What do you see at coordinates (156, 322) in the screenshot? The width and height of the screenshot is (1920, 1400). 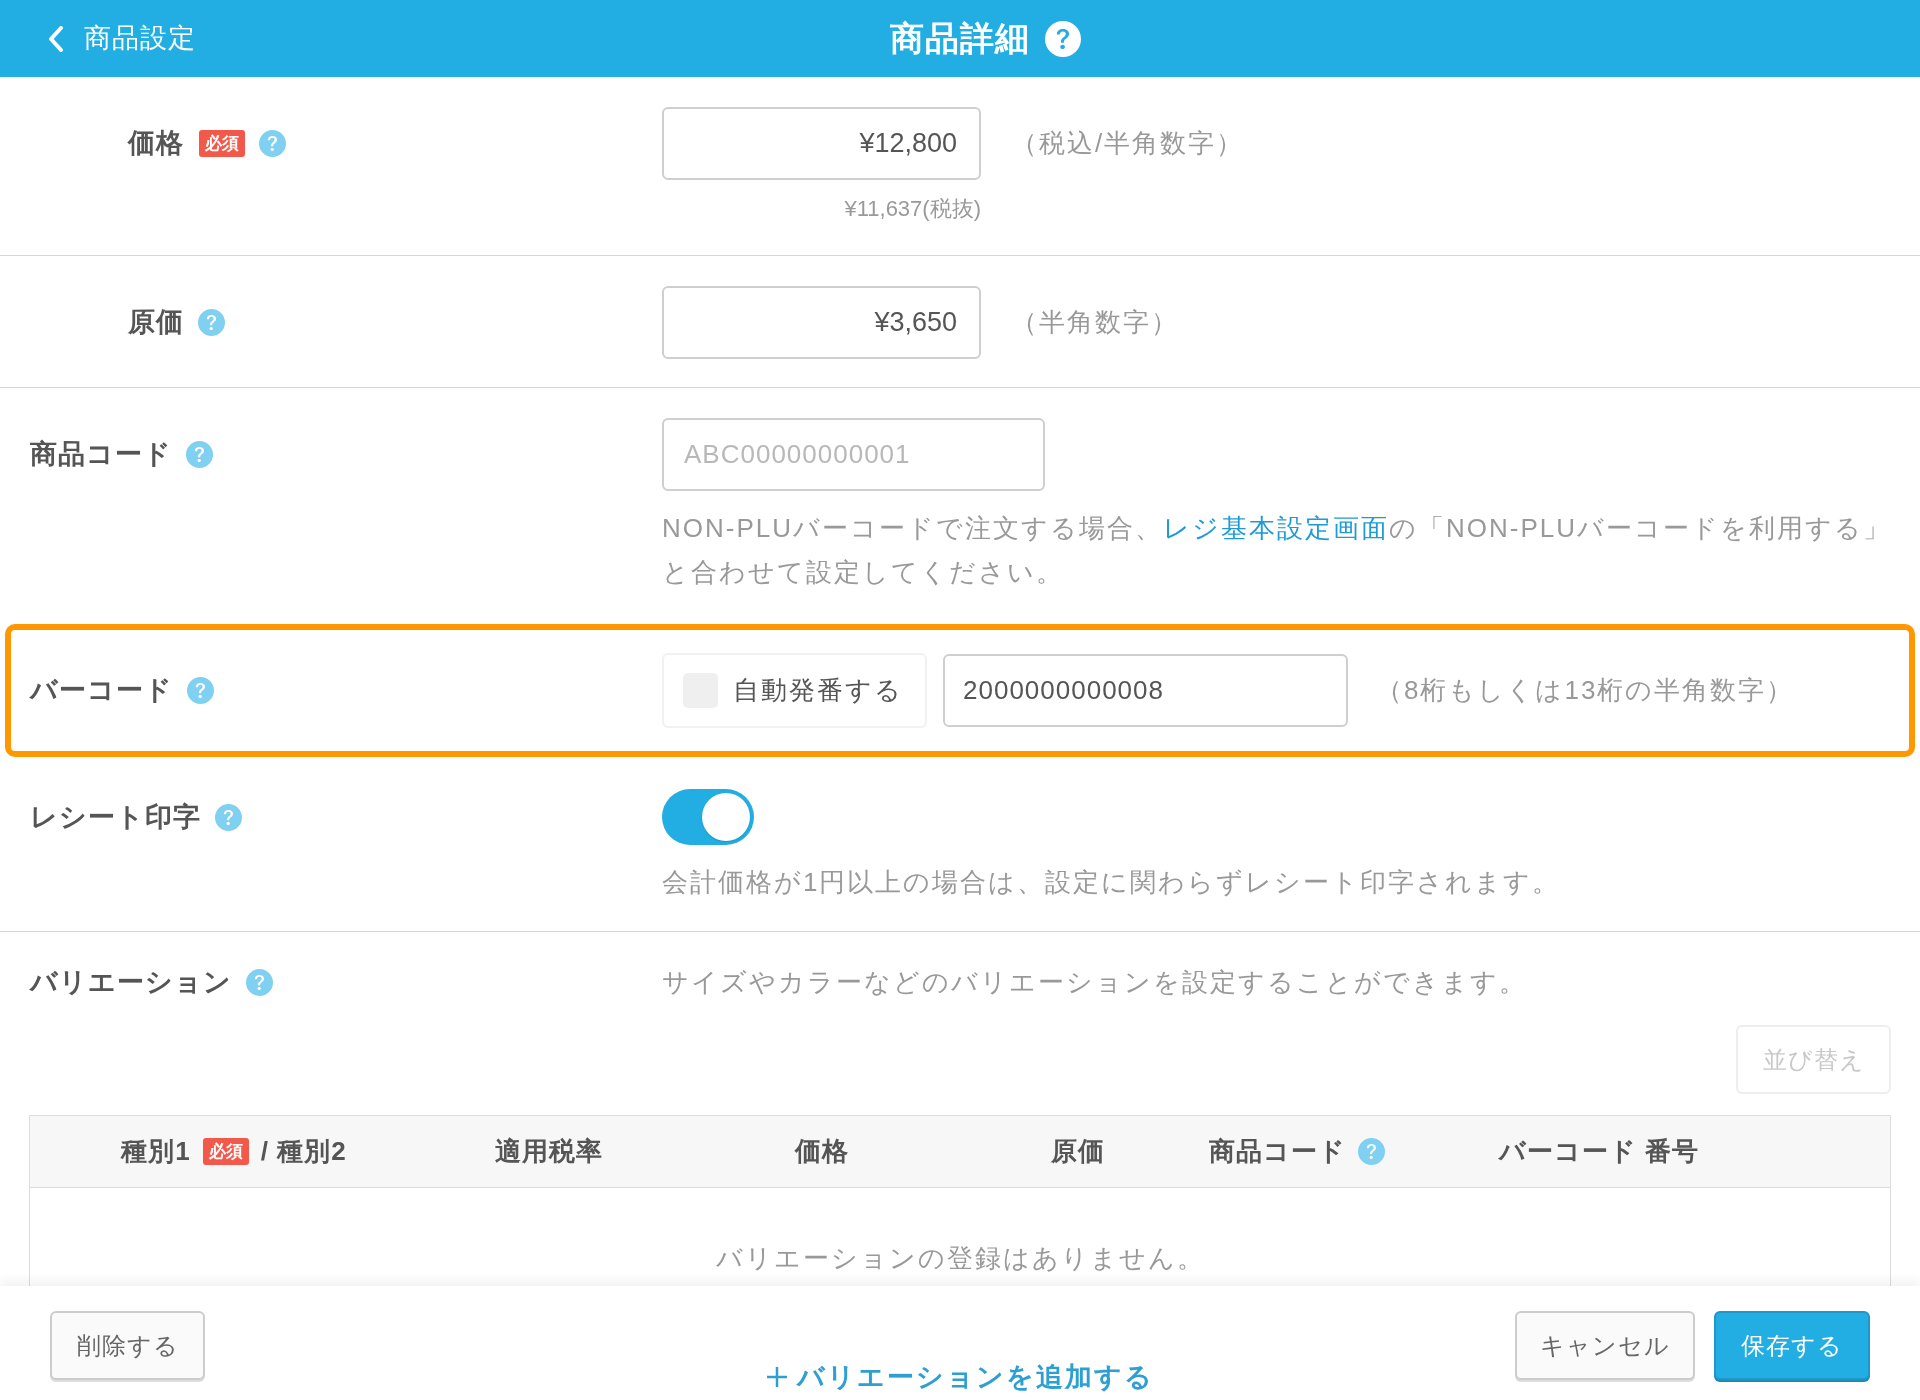 I see `field-label: 原価` at bounding box center [156, 322].